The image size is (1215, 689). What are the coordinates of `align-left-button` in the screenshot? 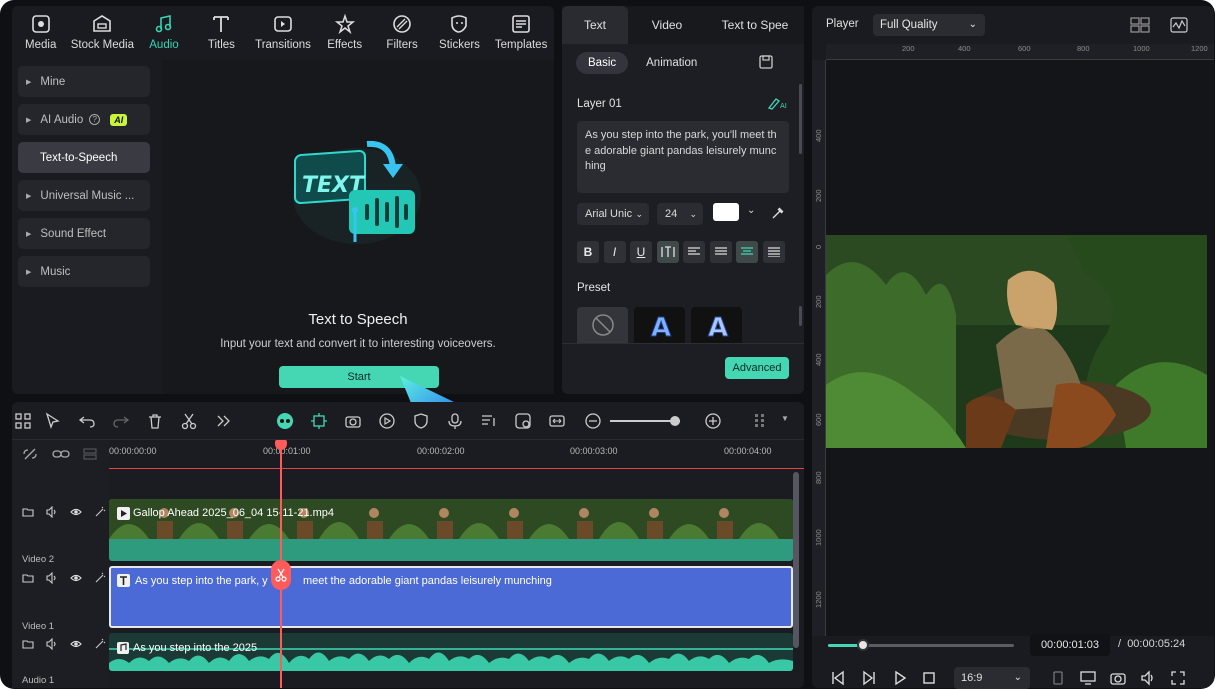 It's located at (694, 252).